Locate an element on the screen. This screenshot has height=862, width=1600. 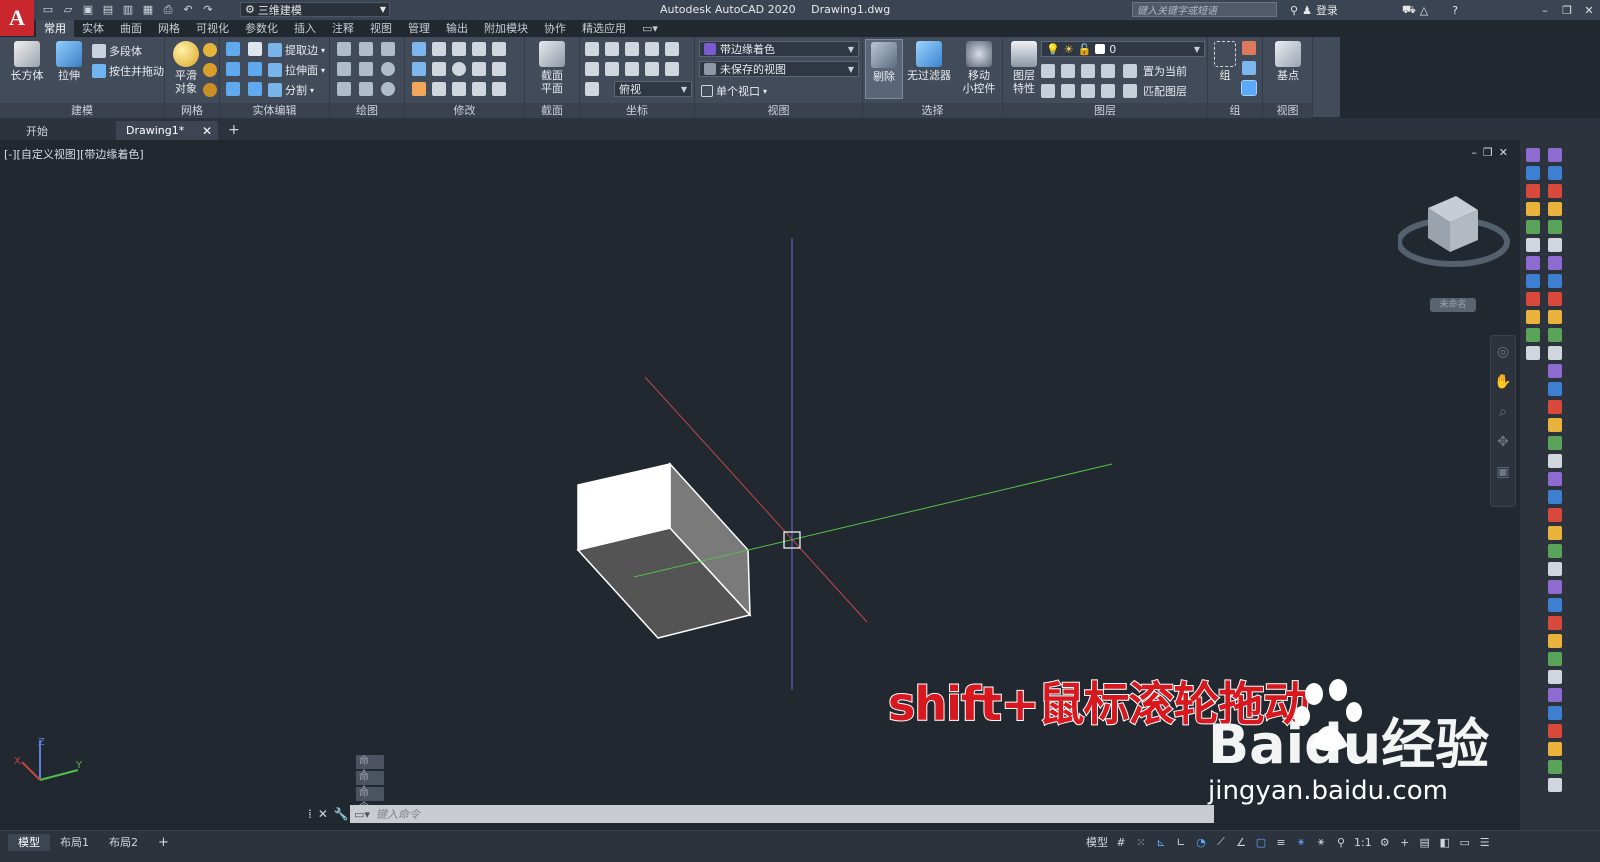
orbit-icon: ✥ is located at coordinates (1503, 442).